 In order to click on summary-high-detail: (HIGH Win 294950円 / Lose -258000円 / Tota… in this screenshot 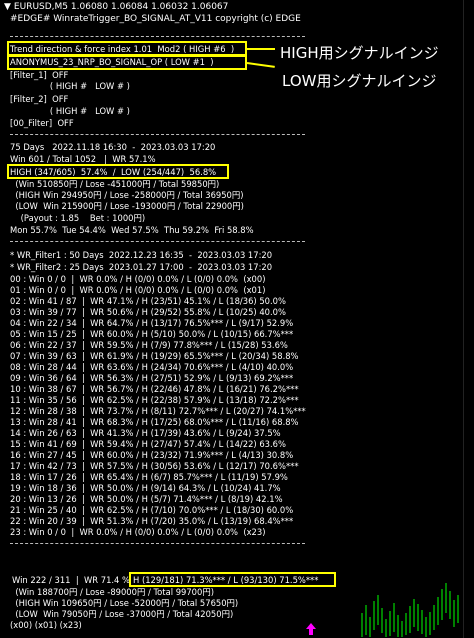, I will do `click(127, 195)`.